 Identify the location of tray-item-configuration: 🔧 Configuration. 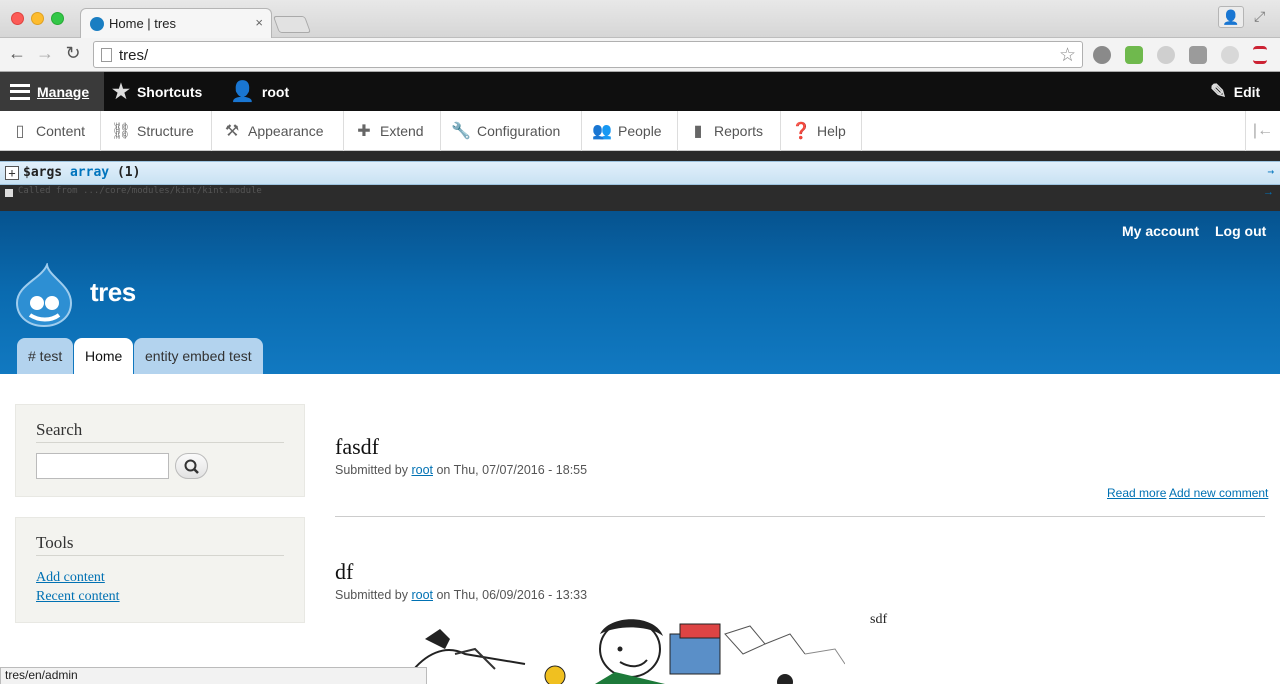
(511, 131).